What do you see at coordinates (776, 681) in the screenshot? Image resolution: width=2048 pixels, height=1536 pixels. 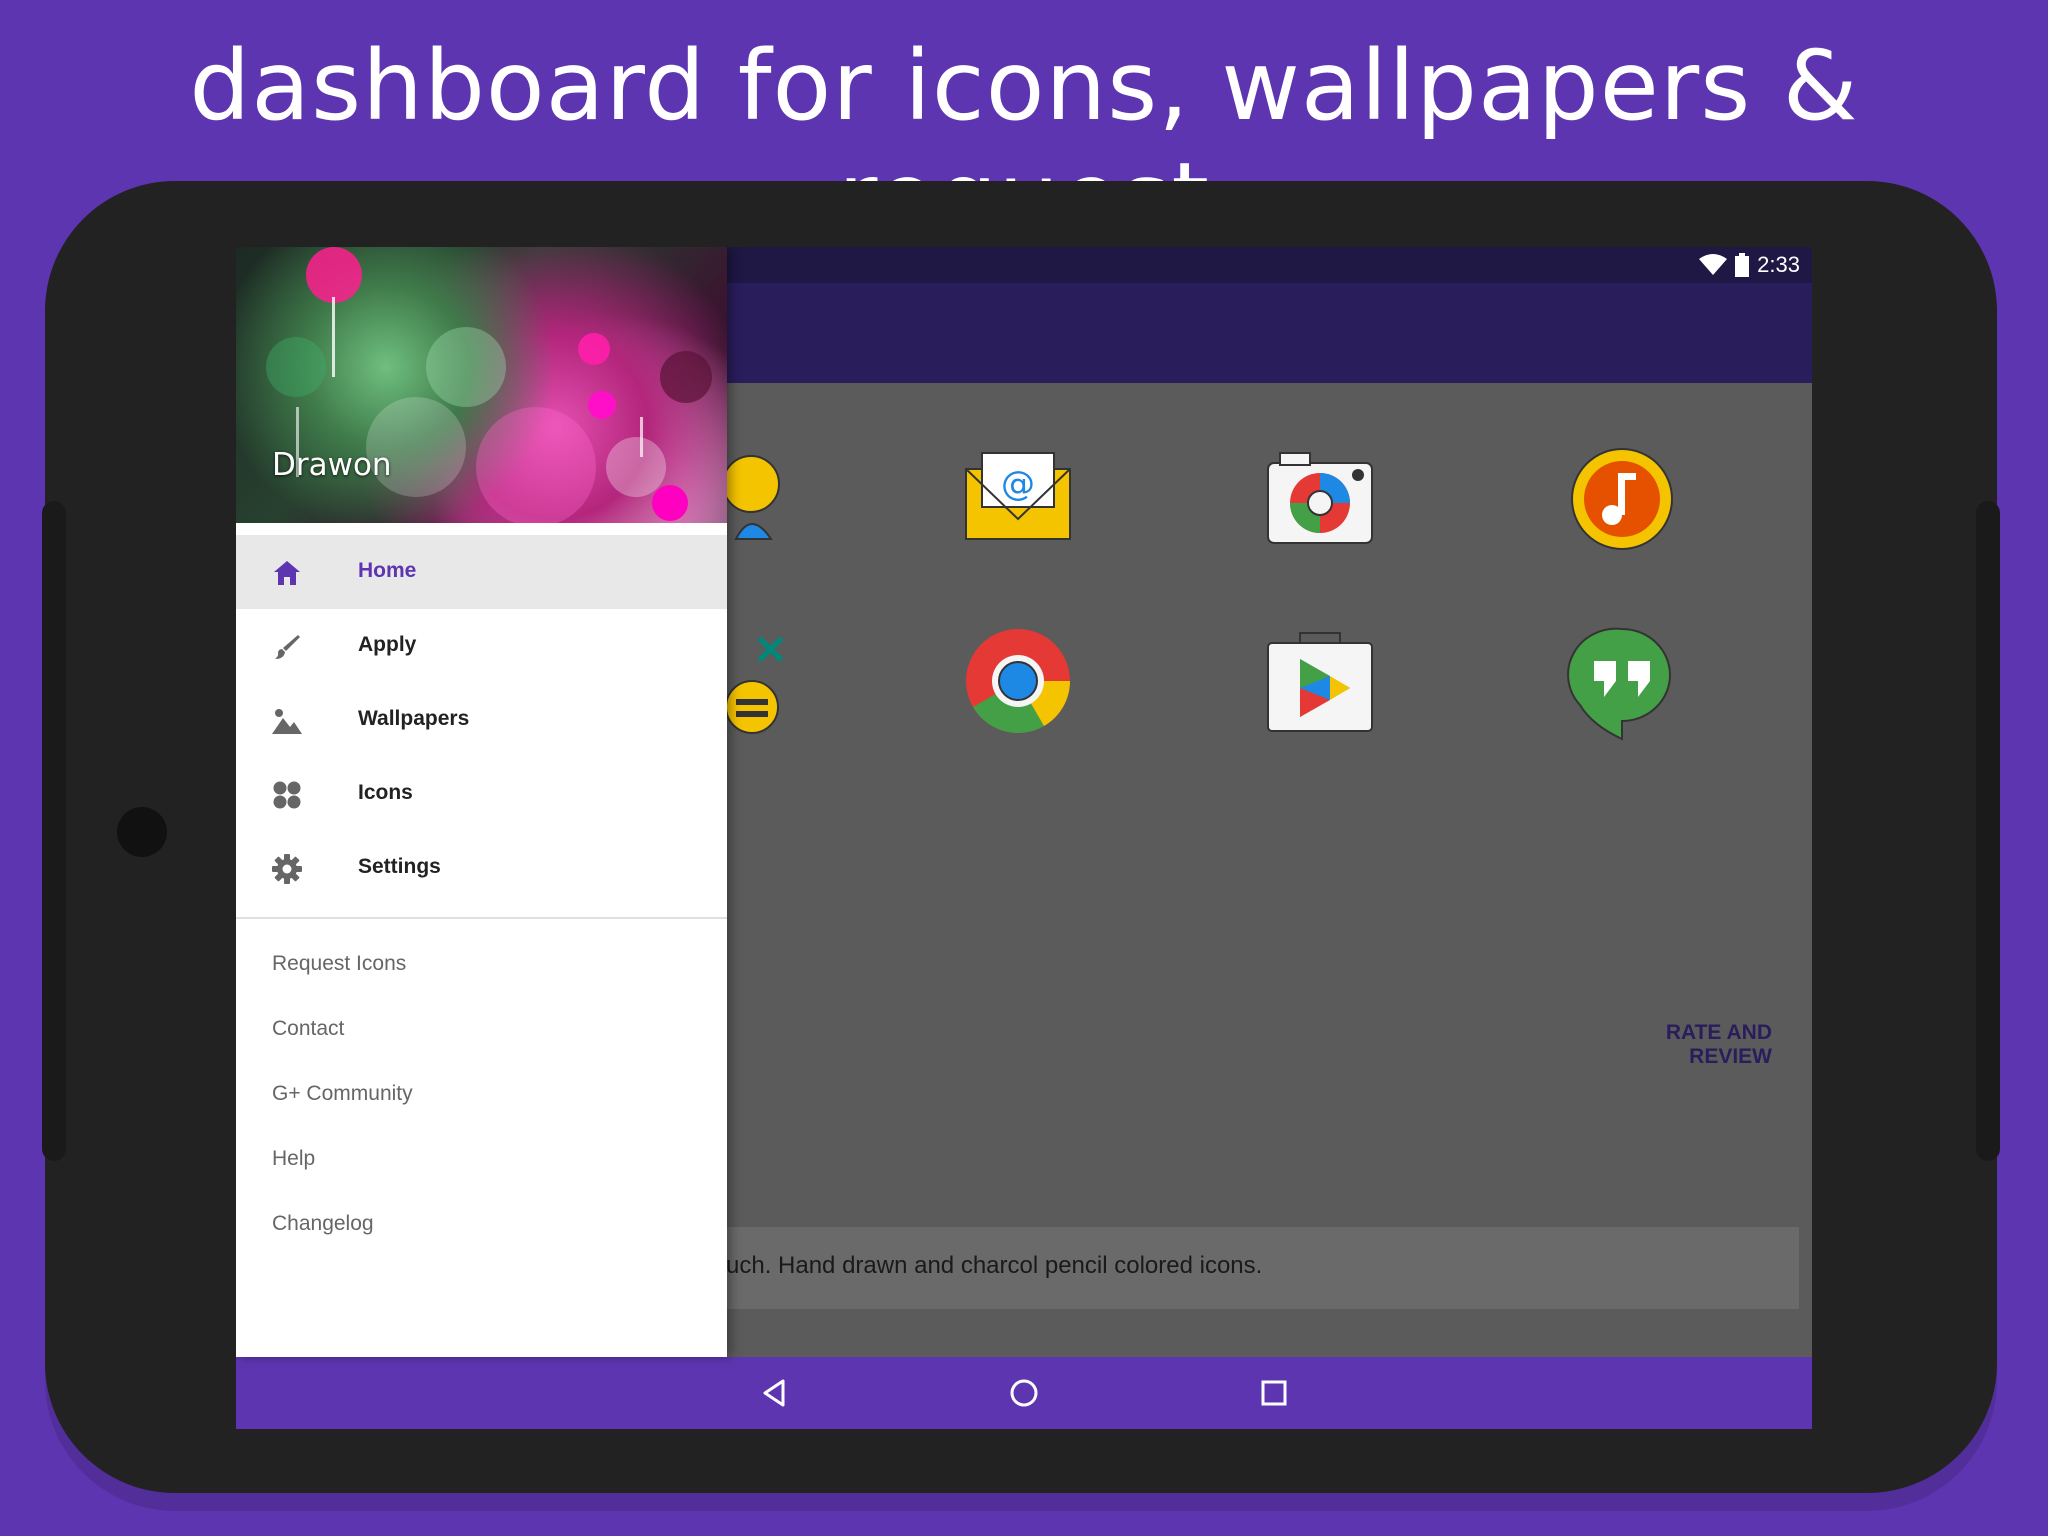 I see `calculator-icon: ×` at bounding box center [776, 681].